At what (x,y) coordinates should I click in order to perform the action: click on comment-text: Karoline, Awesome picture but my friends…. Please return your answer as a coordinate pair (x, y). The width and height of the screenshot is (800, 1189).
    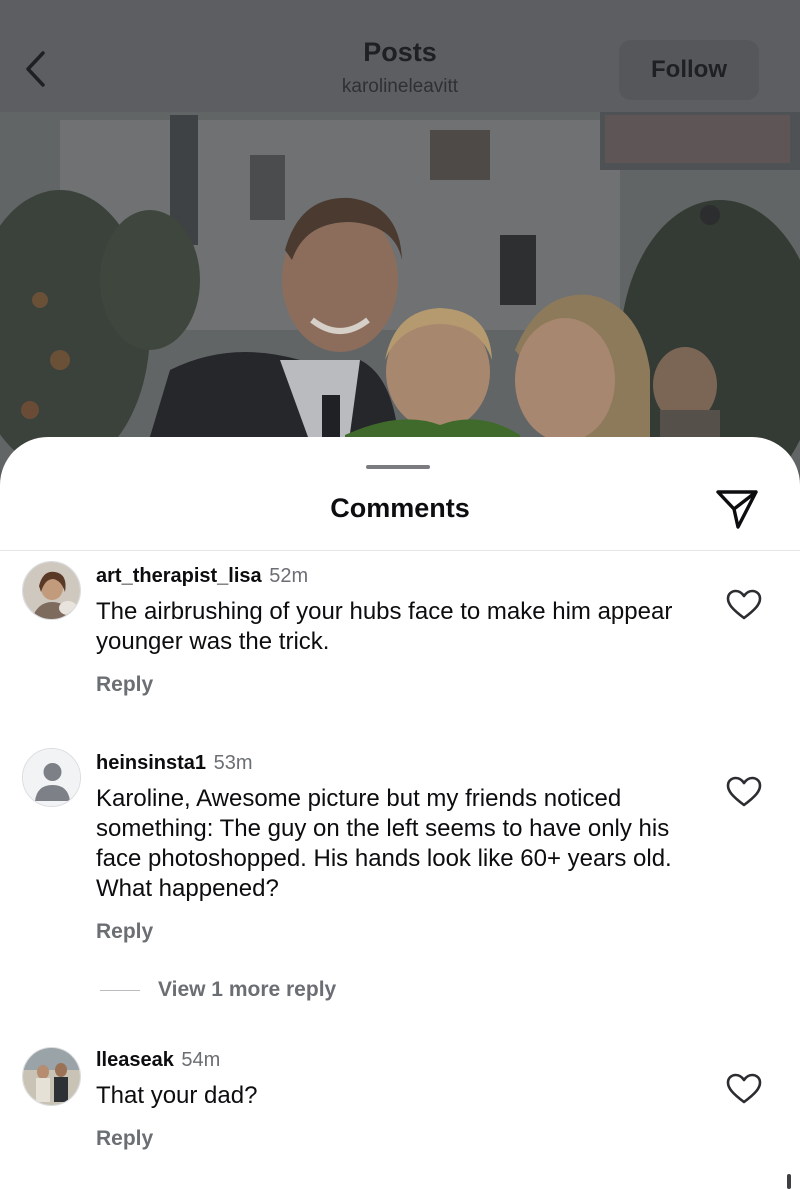
    Looking at the image, I should click on (384, 843).